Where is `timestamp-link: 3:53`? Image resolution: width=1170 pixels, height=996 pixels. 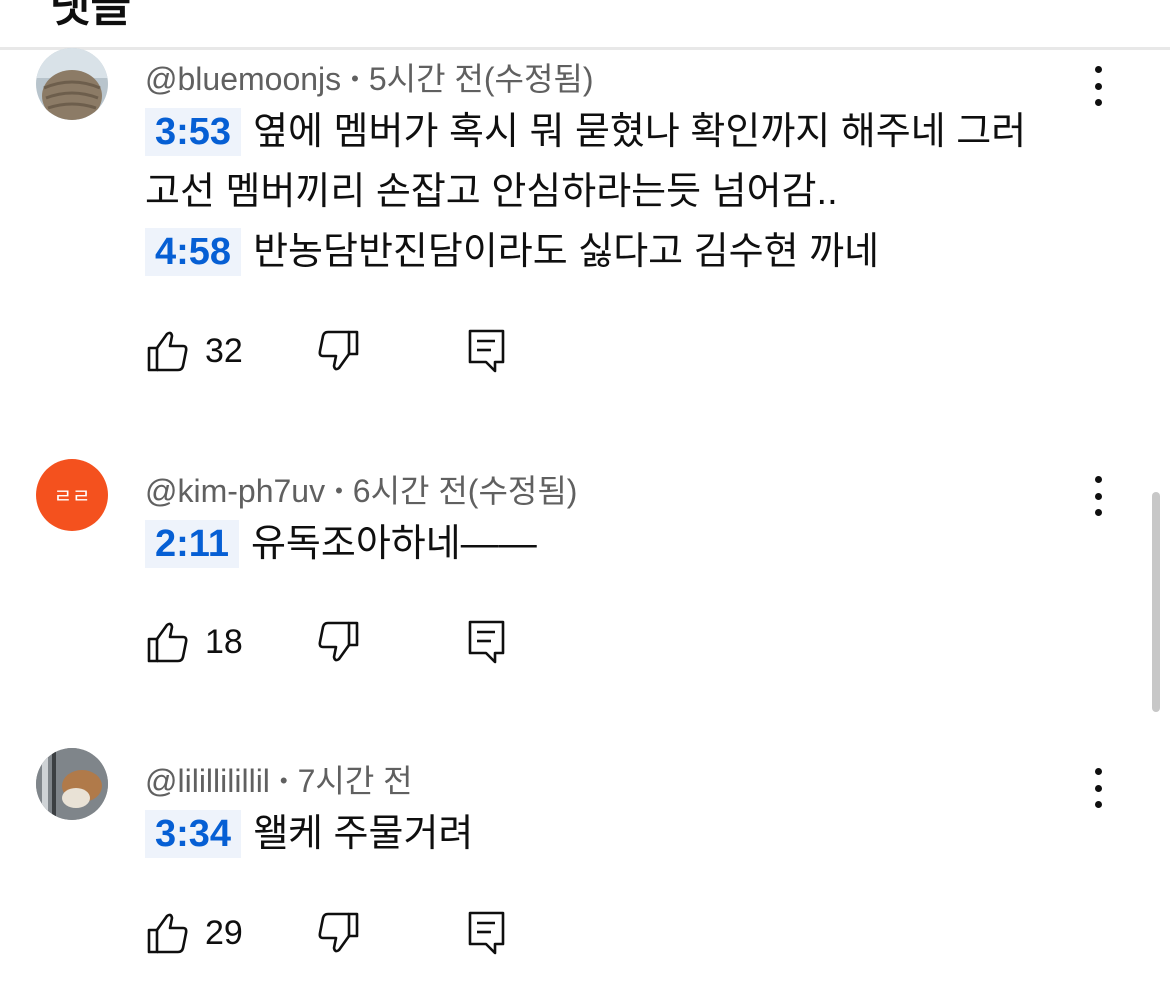
timestamp-link: 3:53 is located at coordinates (193, 132).